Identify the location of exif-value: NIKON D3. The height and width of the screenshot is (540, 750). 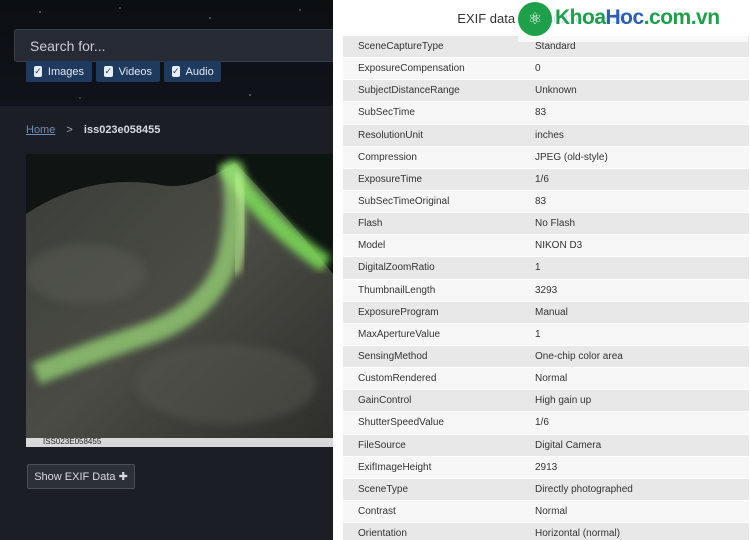
(634, 246).